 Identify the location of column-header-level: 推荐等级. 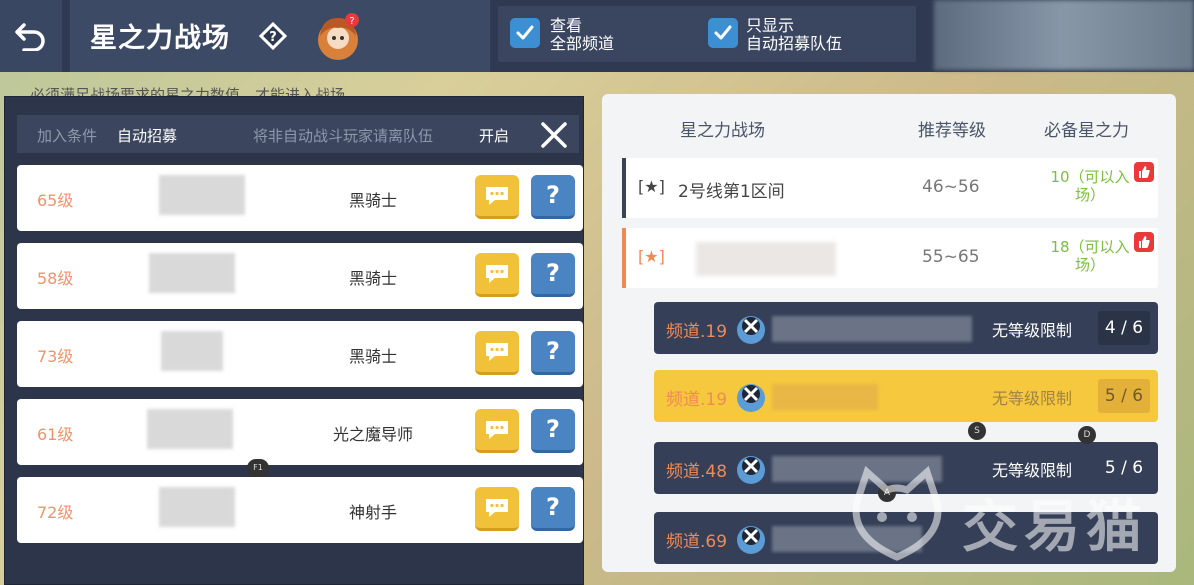
(952, 131).